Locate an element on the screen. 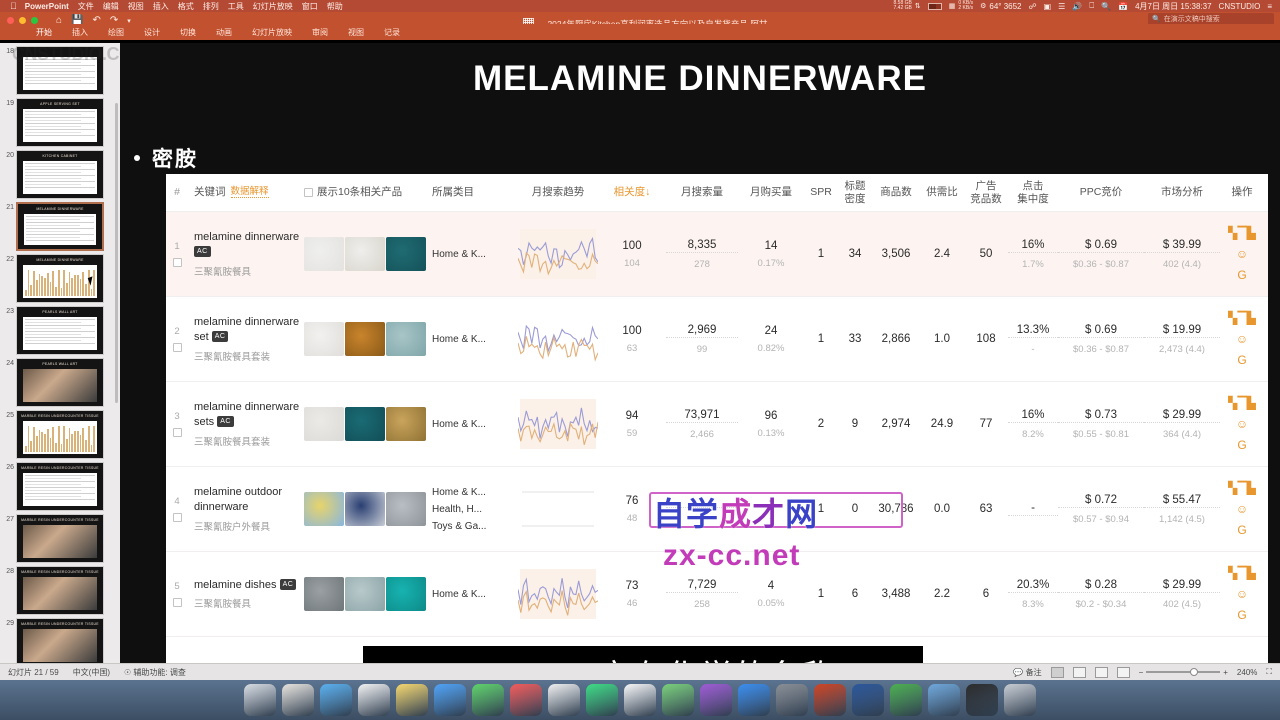 The height and width of the screenshot is (720, 1280). maps-icon is located at coordinates (678, 700).